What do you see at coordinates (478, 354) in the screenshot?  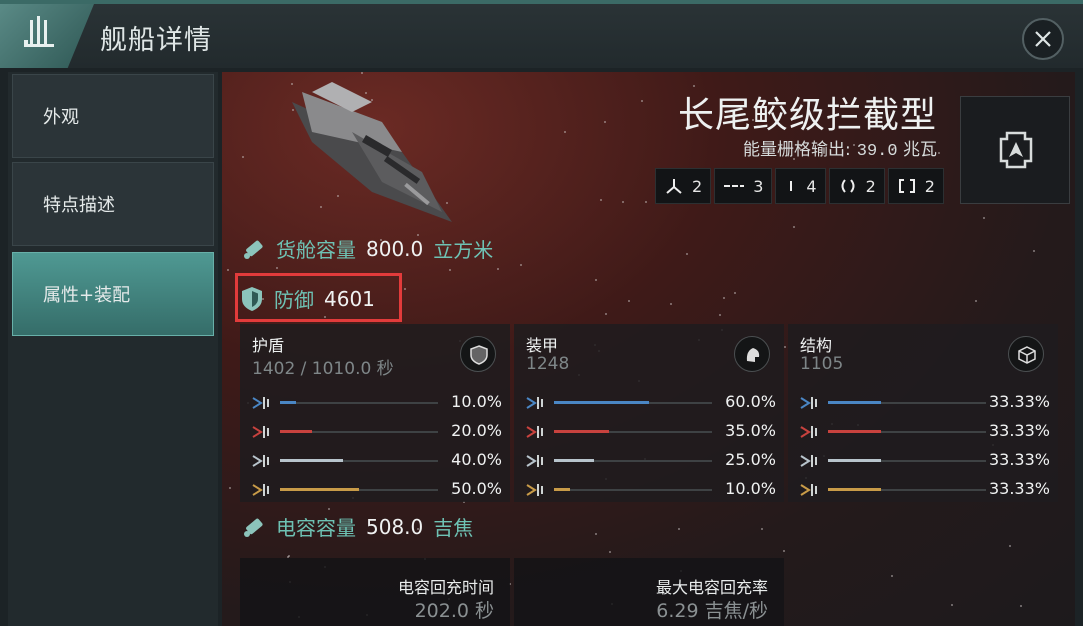 I see `shield-icon-button` at bounding box center [478, 354].